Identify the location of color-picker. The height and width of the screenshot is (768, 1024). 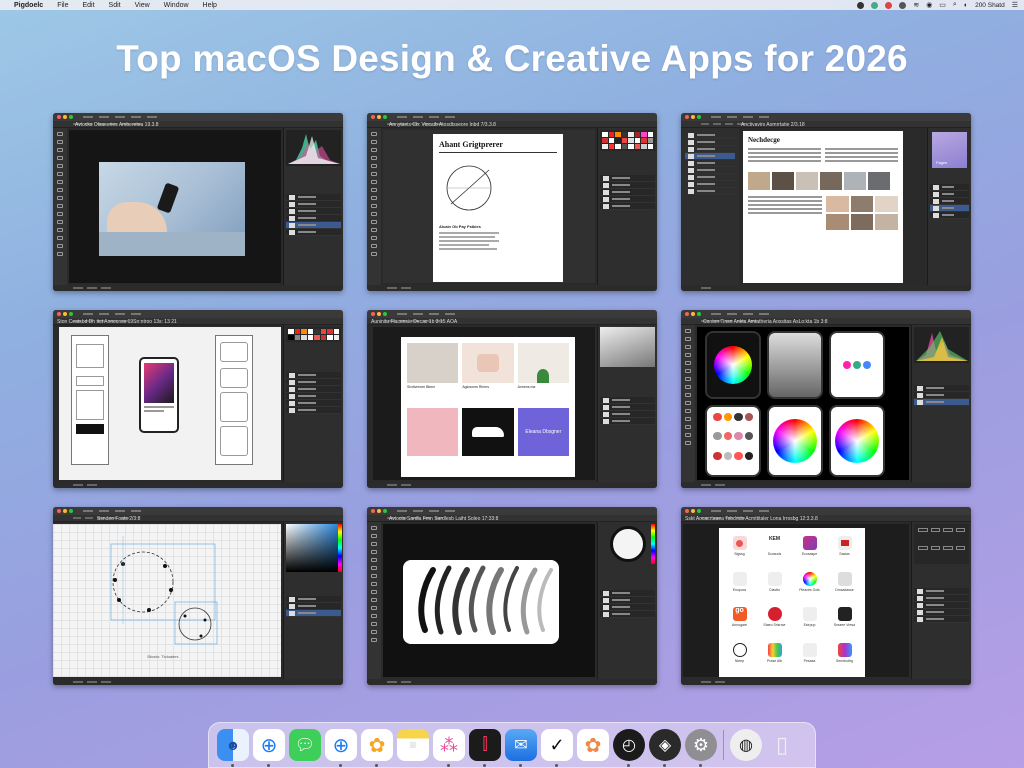
(314, 548).